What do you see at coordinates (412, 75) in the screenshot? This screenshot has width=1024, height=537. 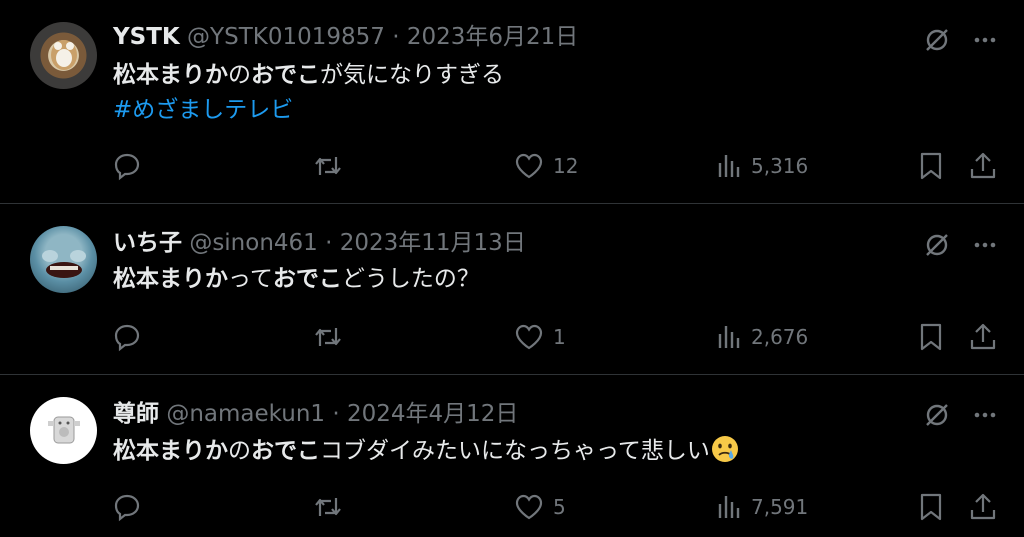 I see `text-plain: が気になりすぎる` at bounding box center [412, 75].